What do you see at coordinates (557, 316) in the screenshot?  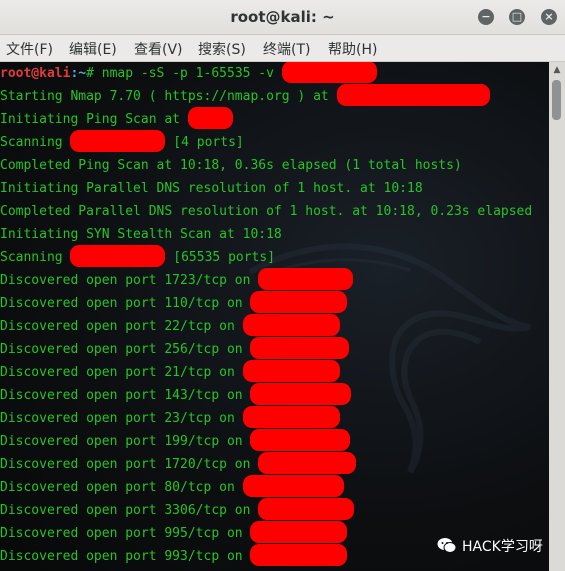 I see `scrollbar-track` at bounding box center [557, 316].